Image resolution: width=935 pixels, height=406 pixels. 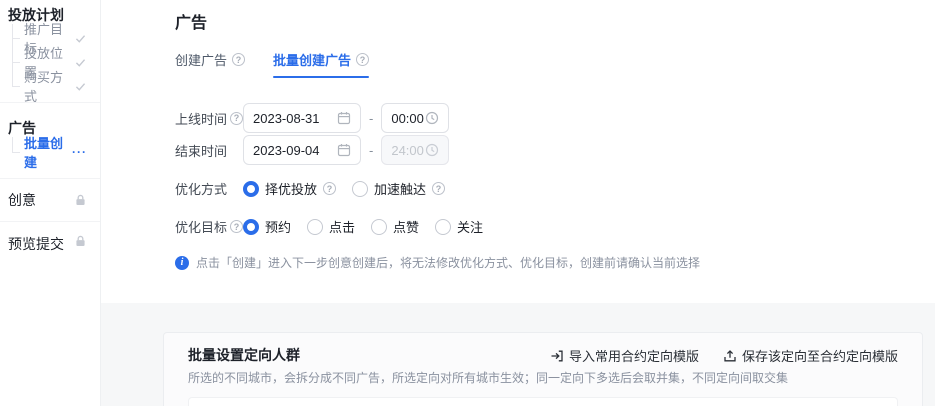 I want to click on info-icon: i, so click(x=182, y=262).